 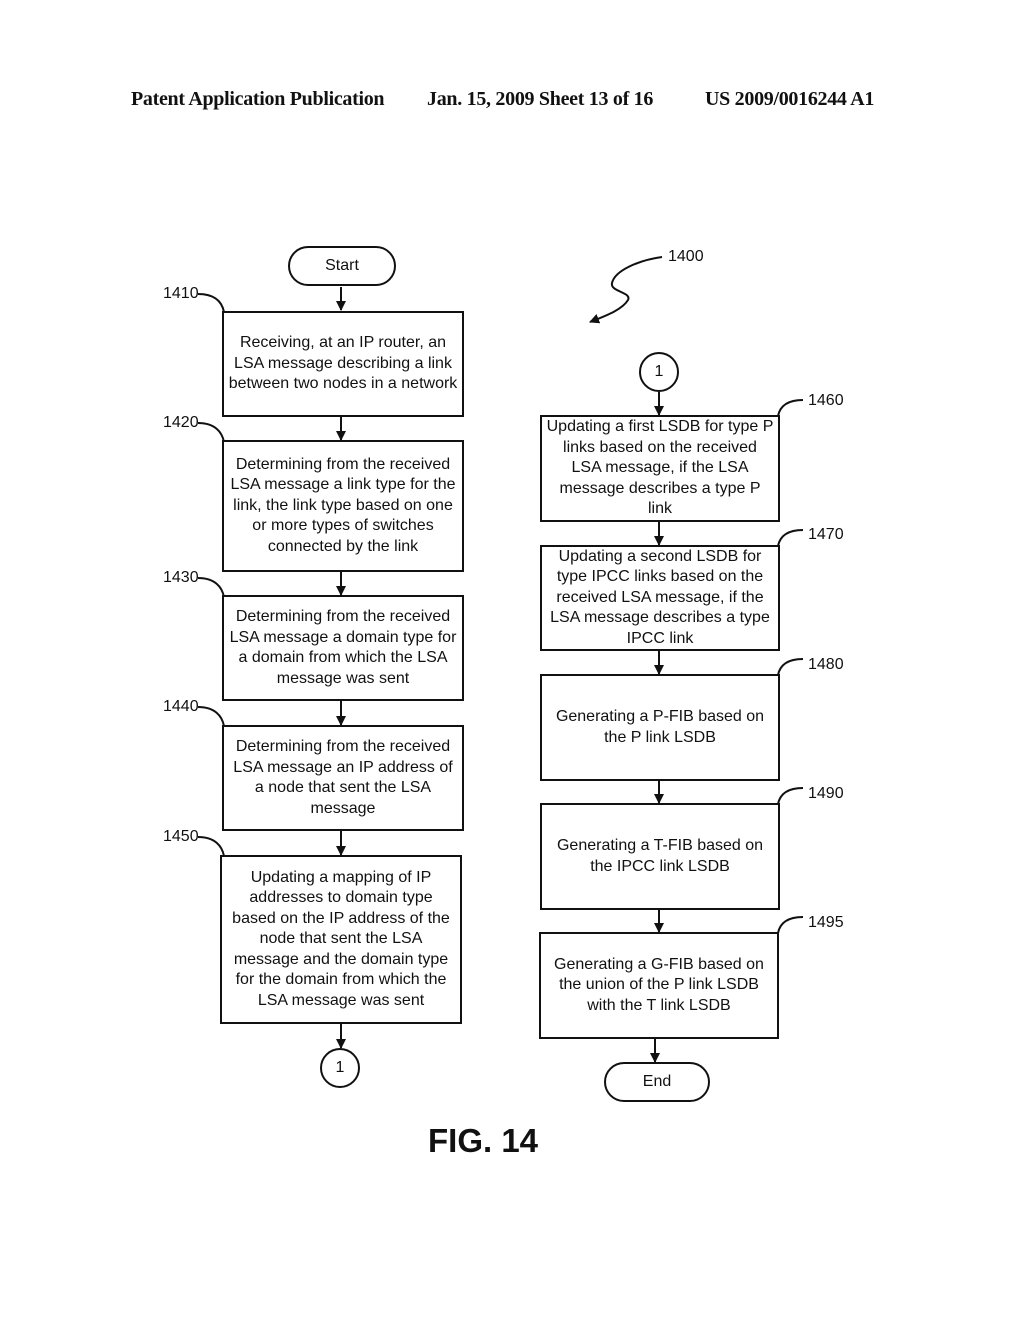 What do you see at coordinates (181, 836) in the screenshot?
I see `ref-1450: 1450` at bounding box center [181, 836].